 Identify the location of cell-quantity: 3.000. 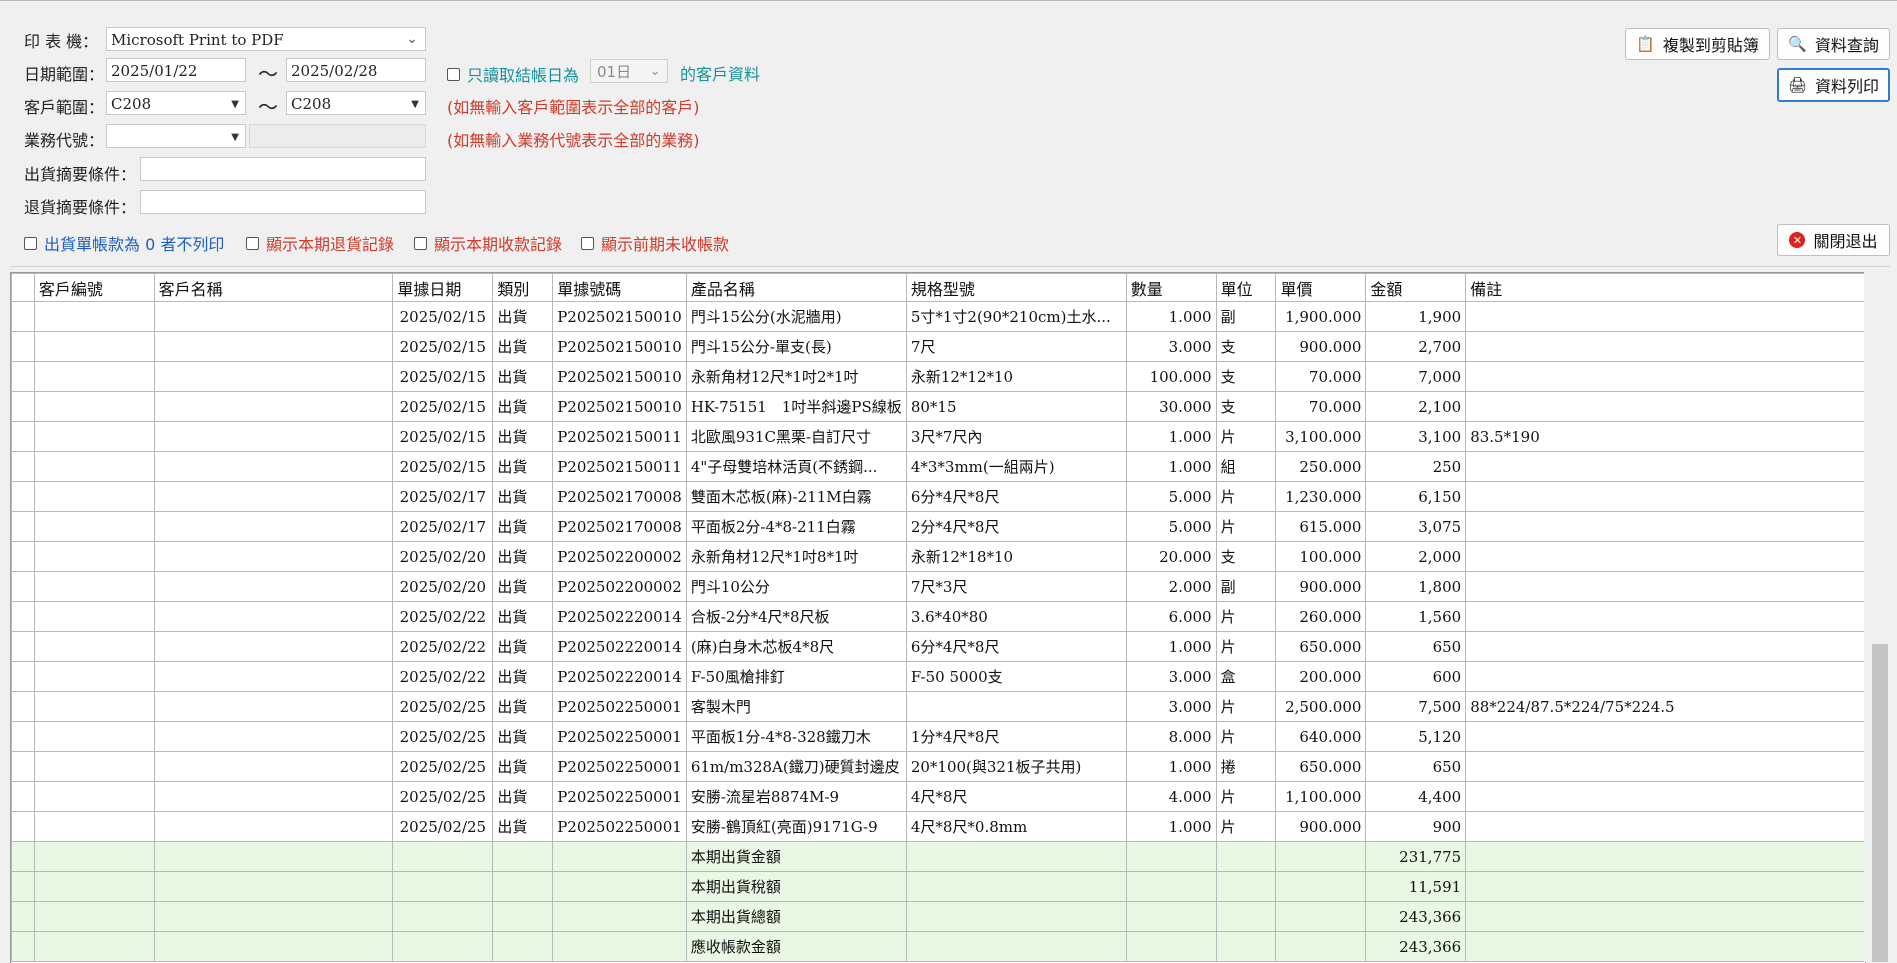
(1171, 676).